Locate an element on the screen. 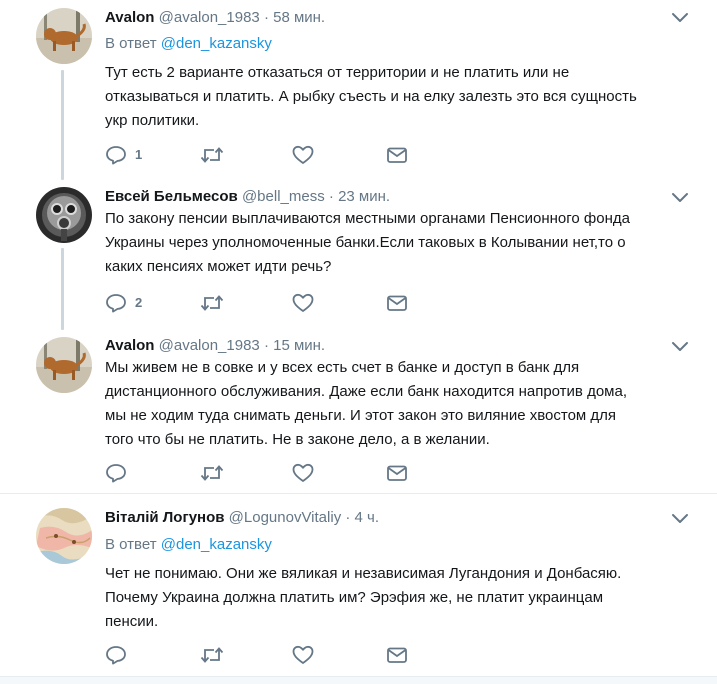 This screenshot has width=717, height=684. tweet-actions: 1 is located at coordinates (265, 155).